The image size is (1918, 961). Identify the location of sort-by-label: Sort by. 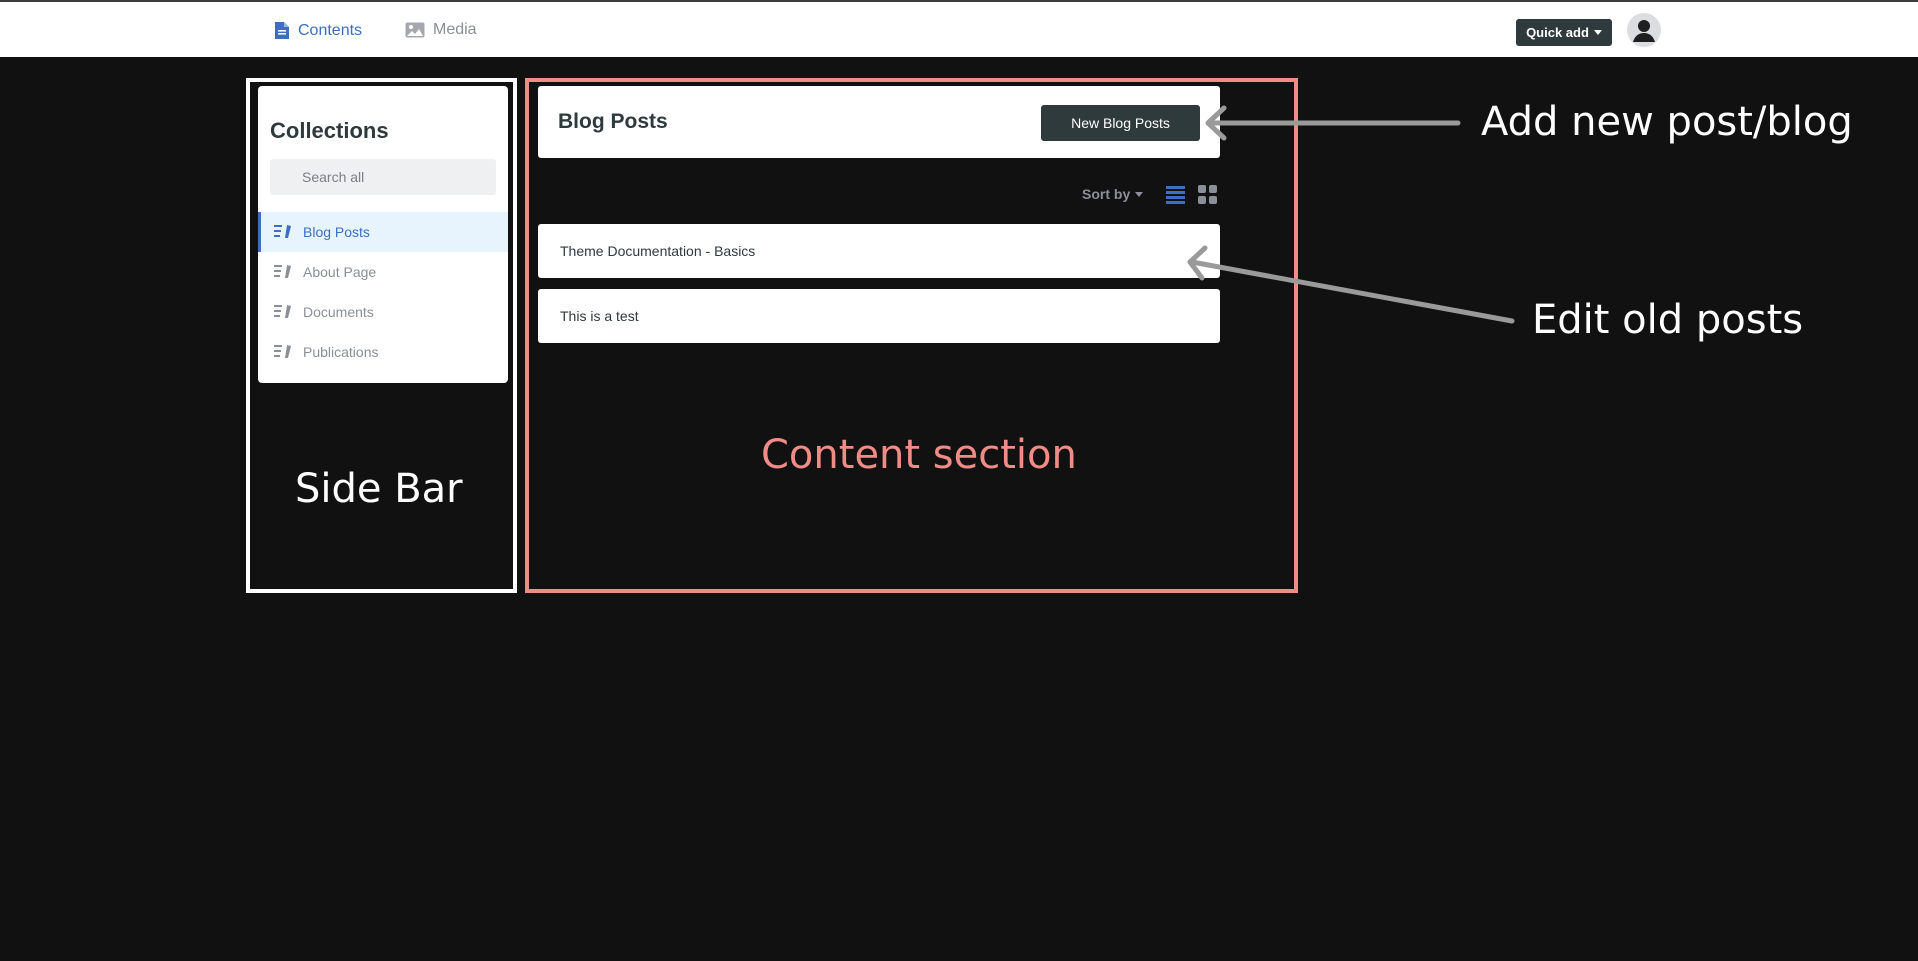
(1106, 194).